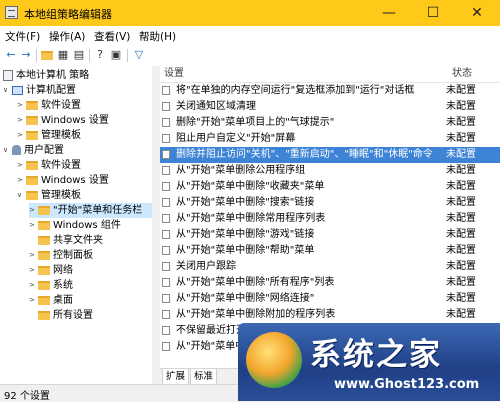 The image size is (500, 402). Describe the element at coordinates (49, 195) in the screenshot. I see `tree-item-admin-templates: ∨ 管理模板` at that location.